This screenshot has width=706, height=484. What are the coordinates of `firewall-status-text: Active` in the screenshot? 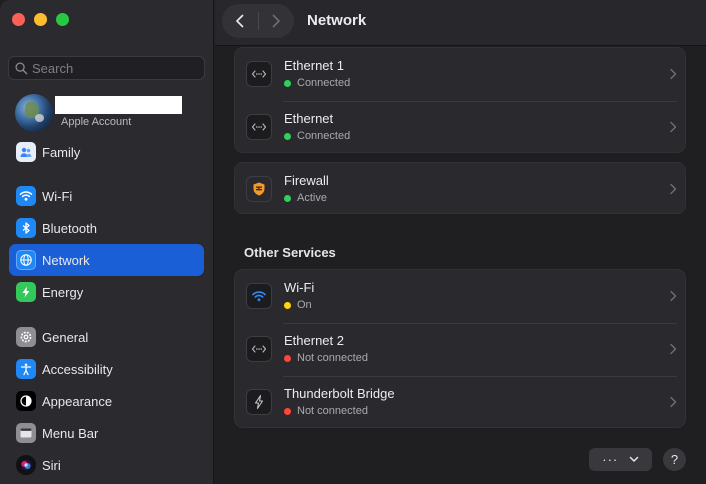 It's located at (312, 198).